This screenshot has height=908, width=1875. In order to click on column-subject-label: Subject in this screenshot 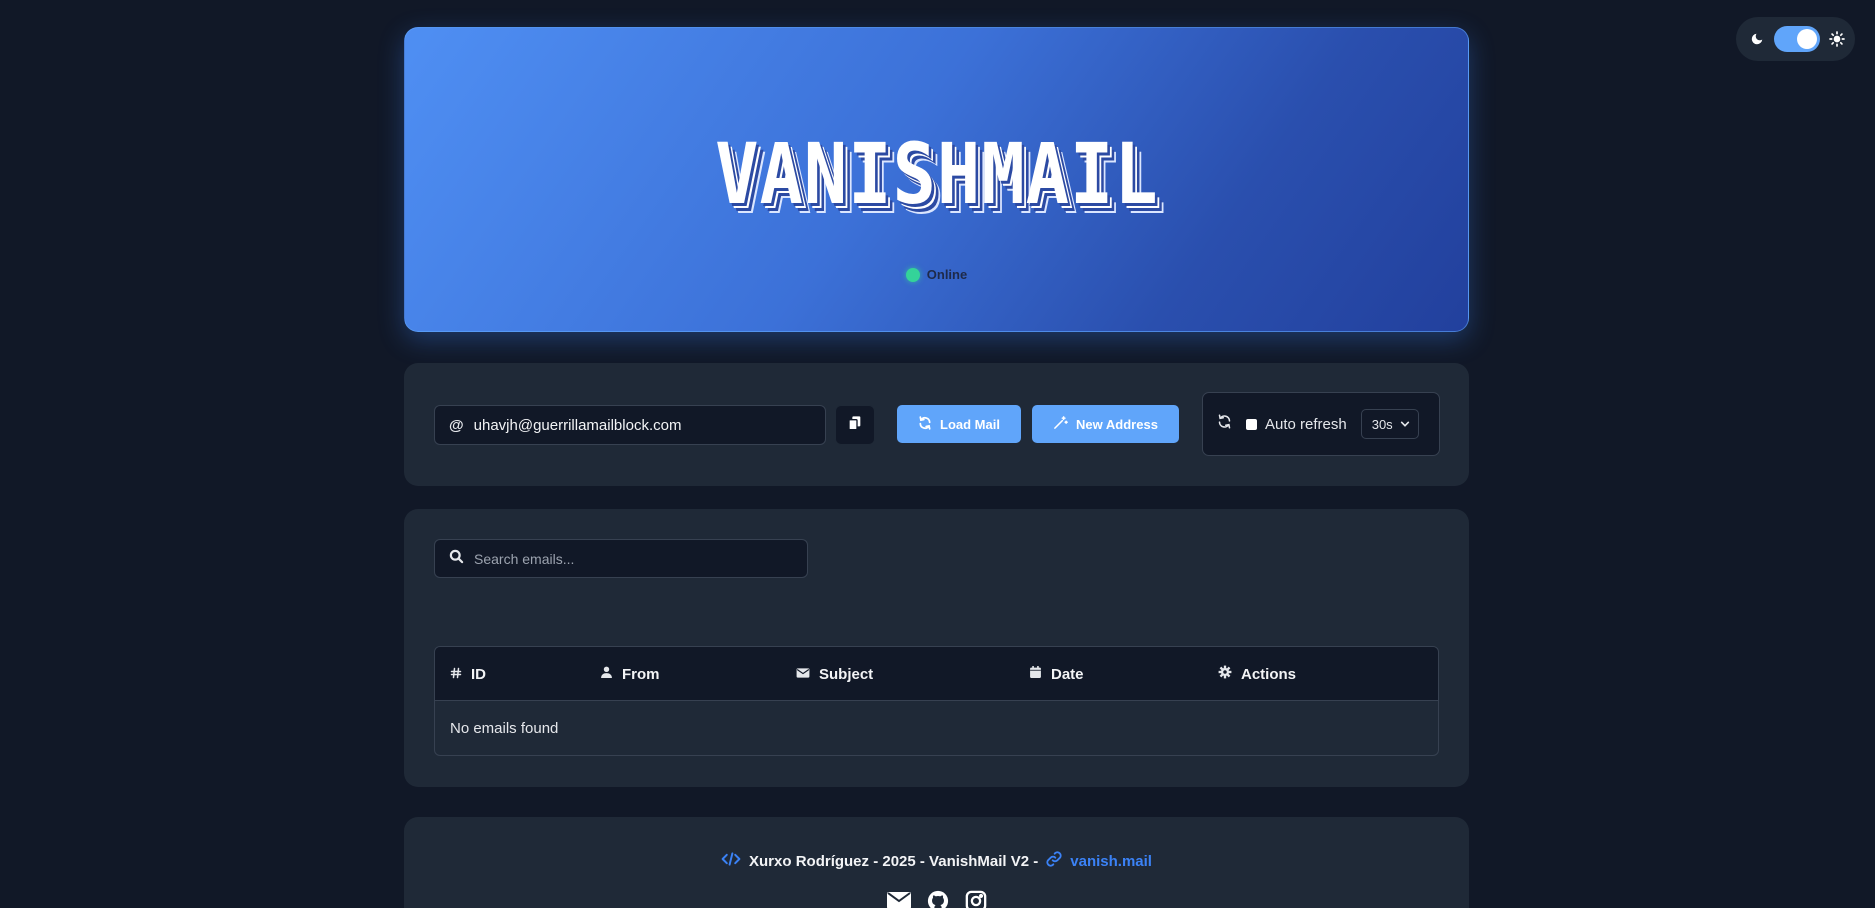, I will do `click(846, 674)`.